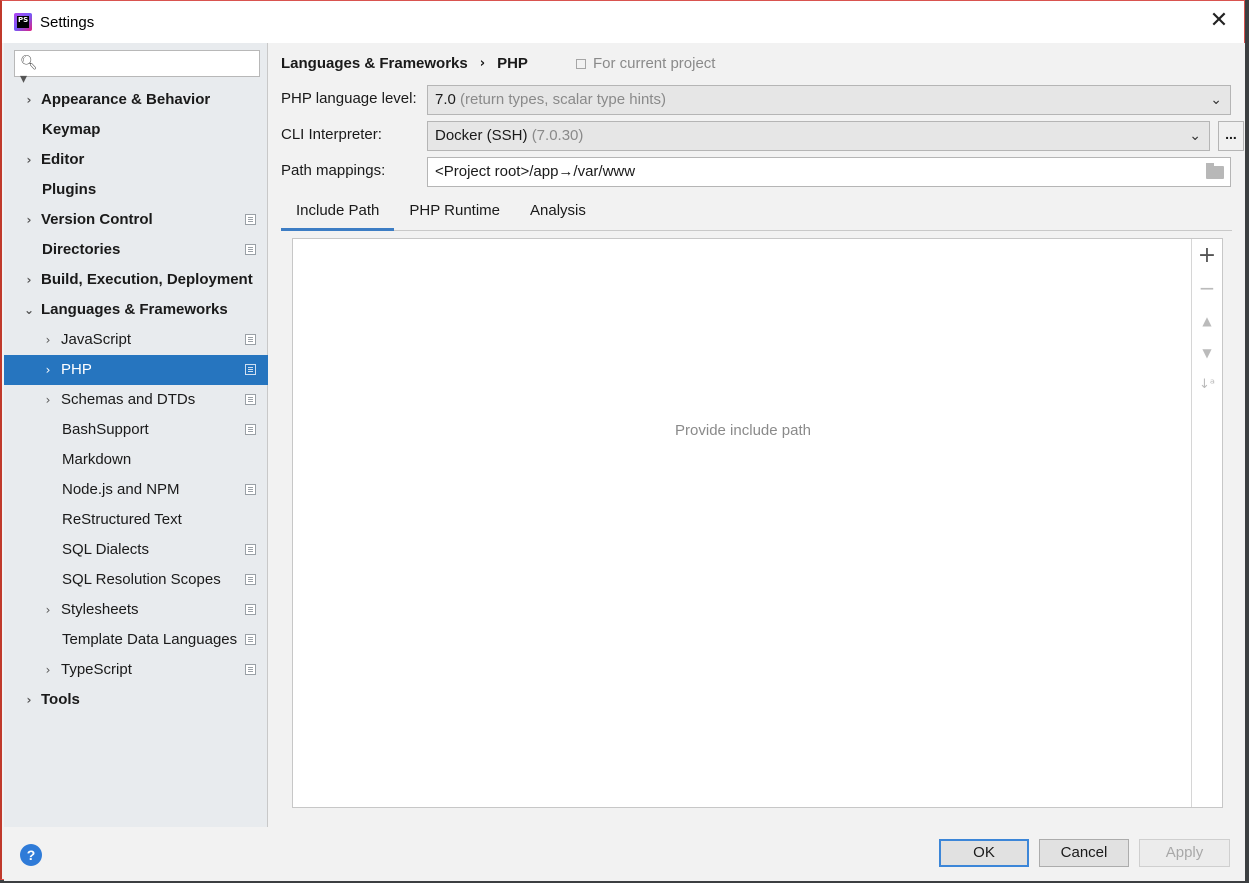 This screenshot has width=1249, height=883. What do you see at coordinates (105, 549) in the screenshot?
I see `sidebar-item-label: SQL Dialects` at bounding box center [105, 549].